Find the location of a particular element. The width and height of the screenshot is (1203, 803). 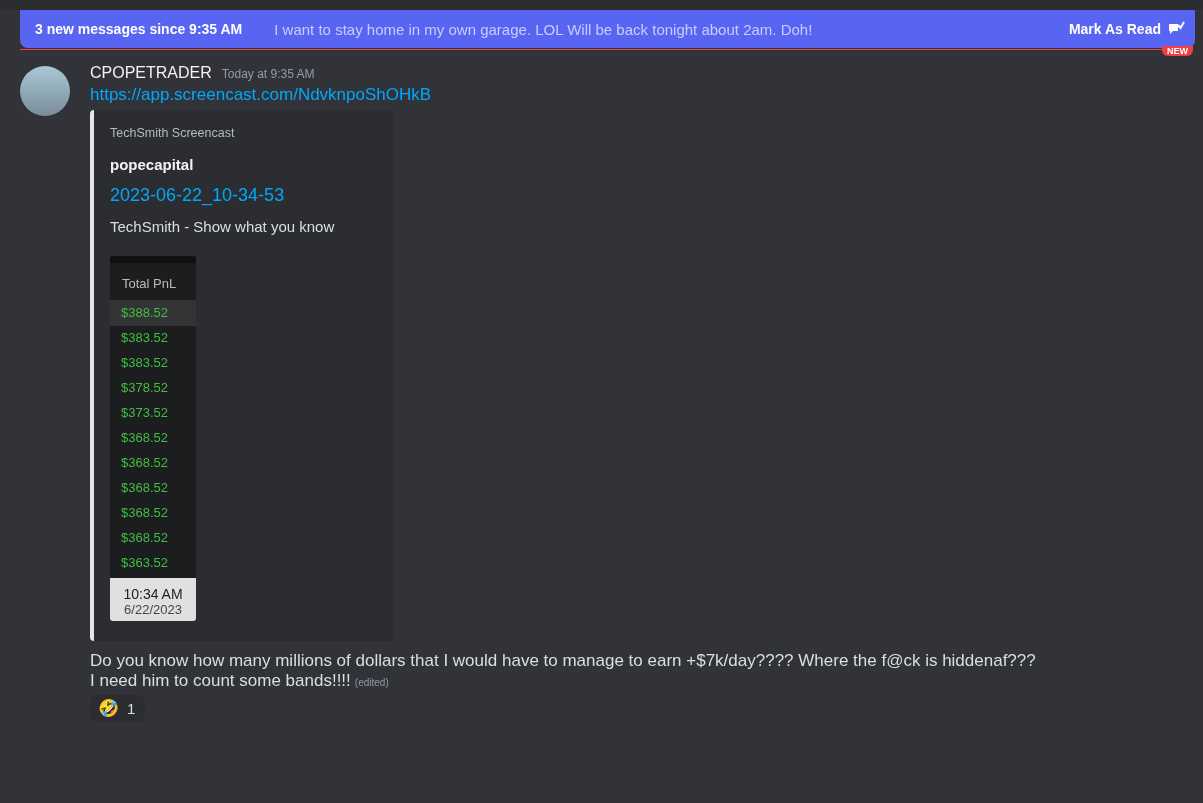

clock-time: 10:34 AM is located at coordinates (153, 594).